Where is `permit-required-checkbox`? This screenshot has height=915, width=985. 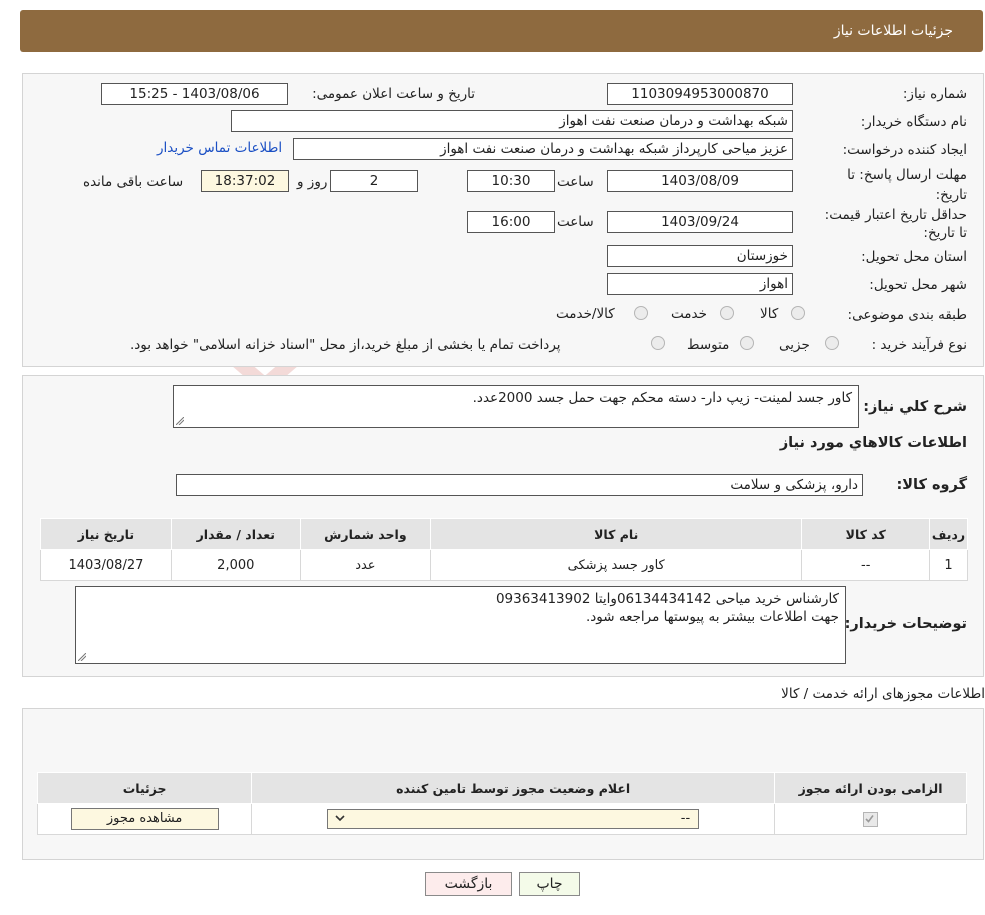
permit-required-checkbox is located at coordinates (871, 819).